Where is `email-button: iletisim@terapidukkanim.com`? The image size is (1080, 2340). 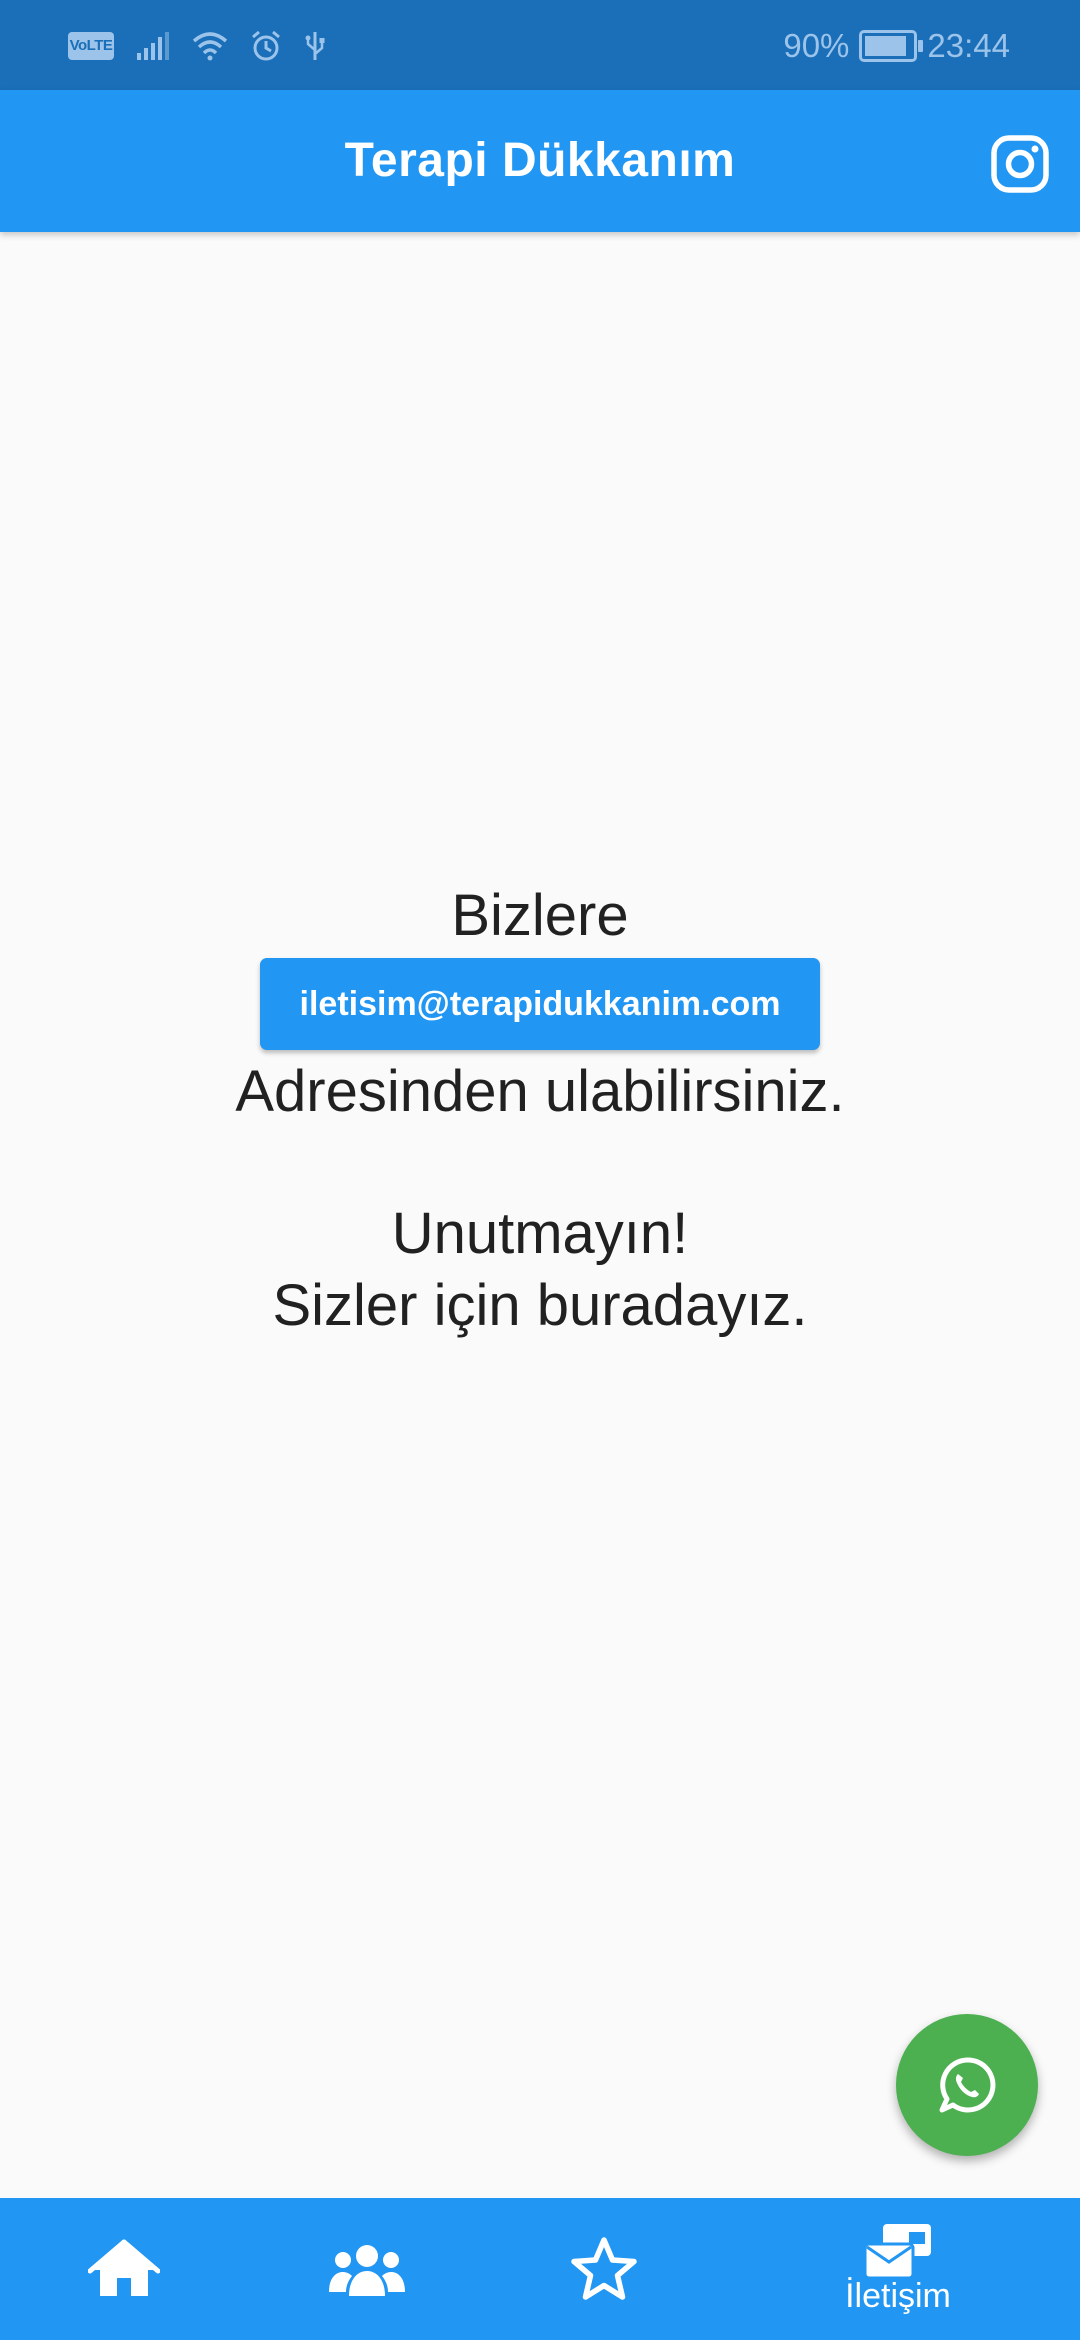 email-button: iletisim@terapidukkanim.com is located at coordinates (540, 1004).